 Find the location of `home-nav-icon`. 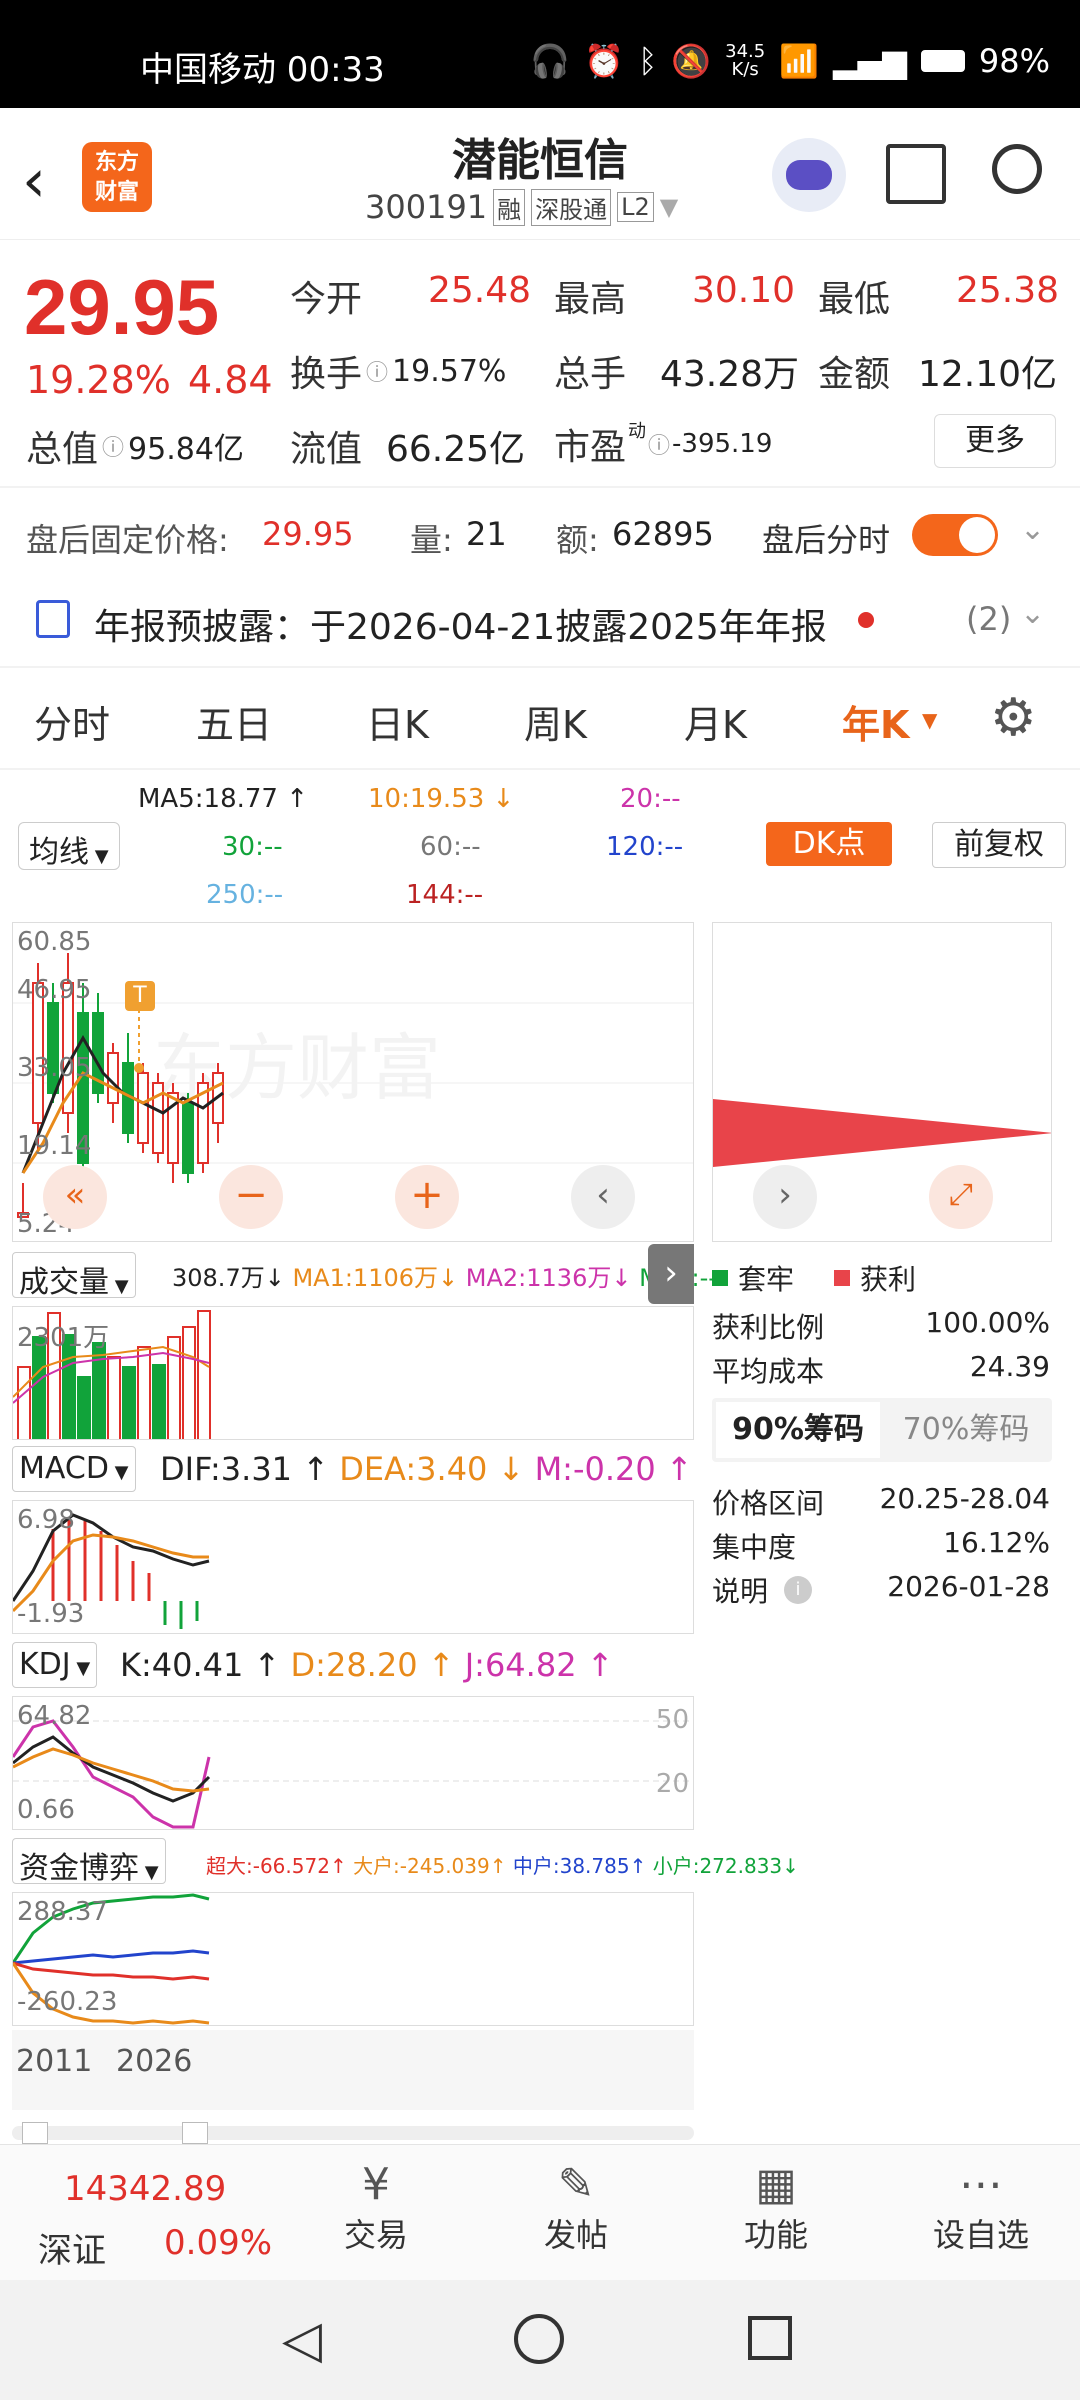

home-nav-icon is located at coordinates (539, 2339).